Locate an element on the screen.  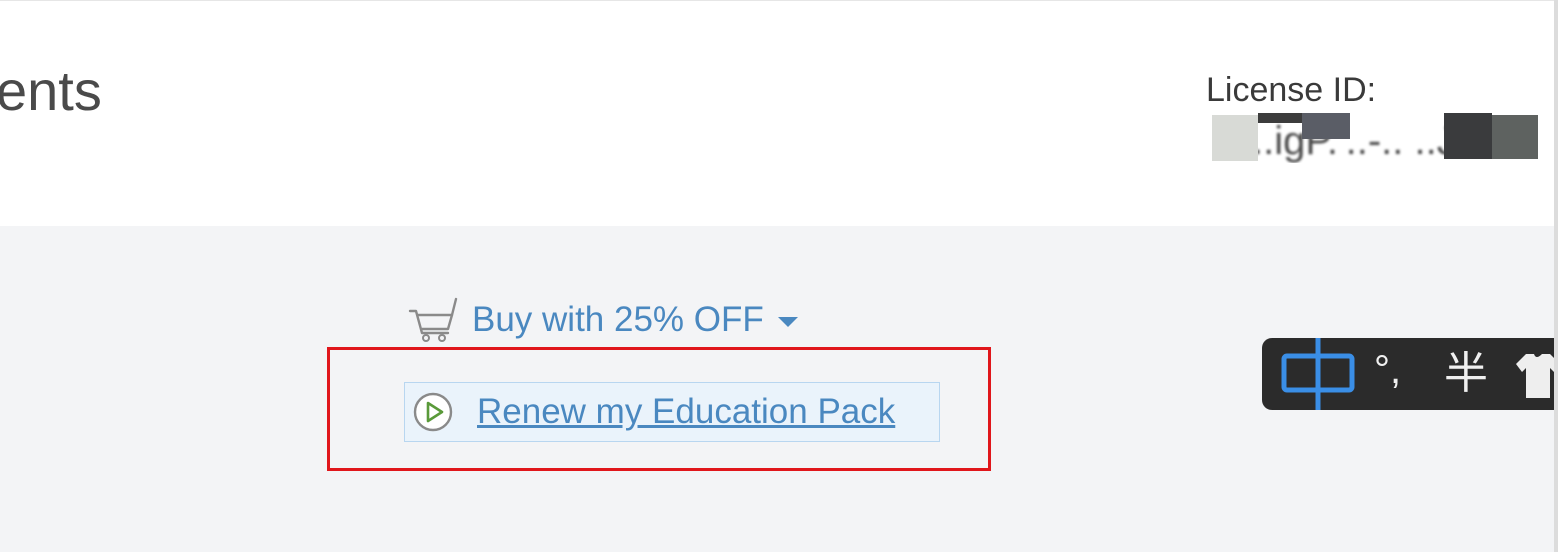
highlight-annotation-box is located at coordinates (659, 409).